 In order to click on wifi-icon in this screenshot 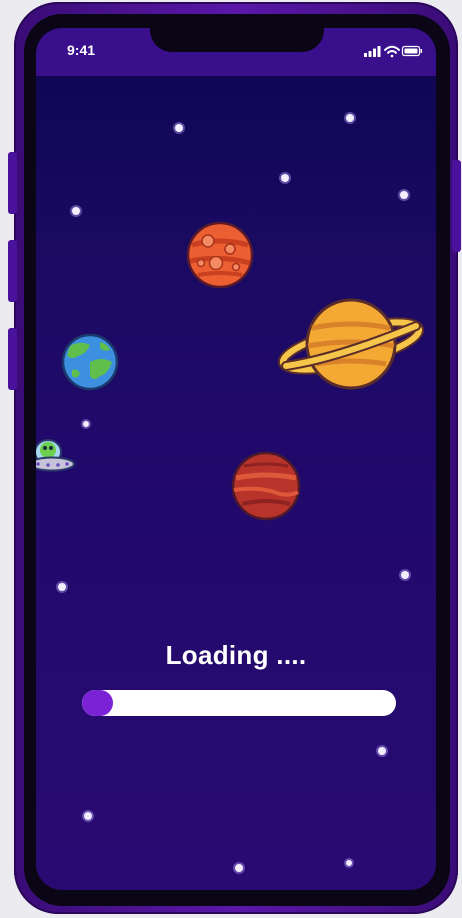, I will do `click(392, 51)`.